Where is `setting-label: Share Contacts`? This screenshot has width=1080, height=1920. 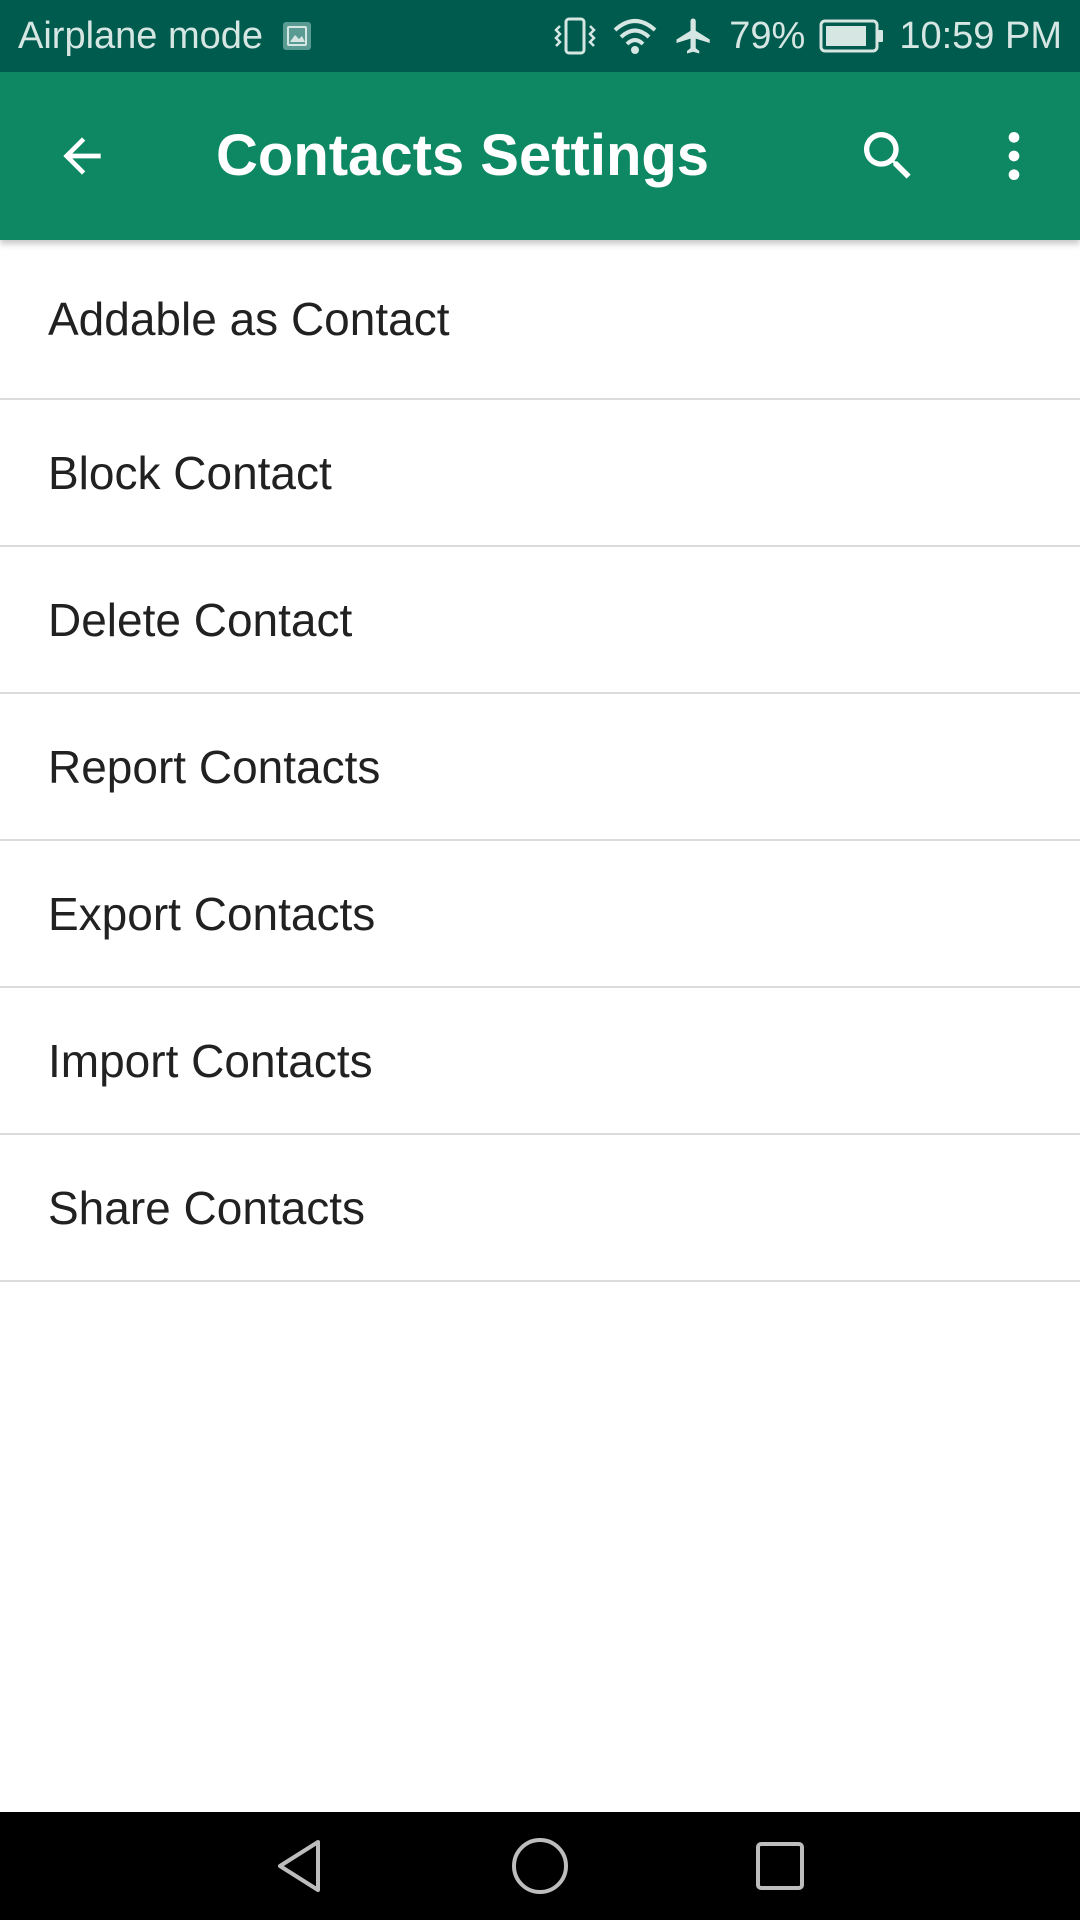 setting-label: Share Contacts is located at coordinates (207, 1207).